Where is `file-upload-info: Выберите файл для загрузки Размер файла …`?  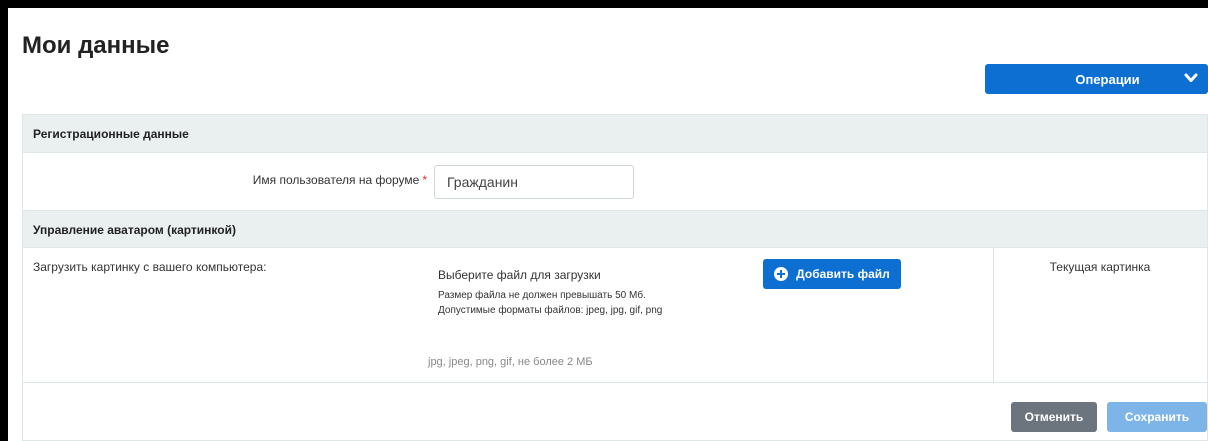 file-upload-info: Выберите файл для загрузки Размер файла … is located at coordinates (550, 292).